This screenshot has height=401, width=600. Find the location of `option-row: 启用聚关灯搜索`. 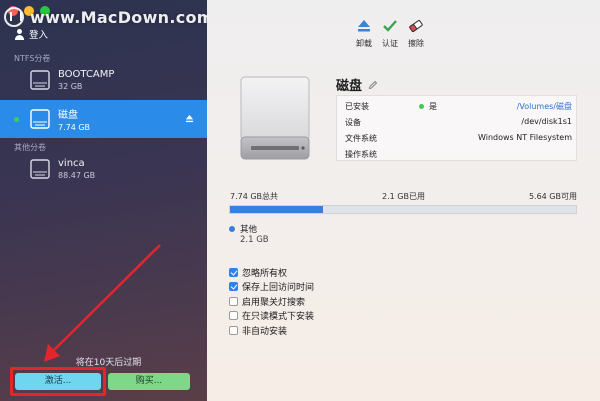

option-row: 启用聚关灯搜索 is located at coordinates (271, 301).